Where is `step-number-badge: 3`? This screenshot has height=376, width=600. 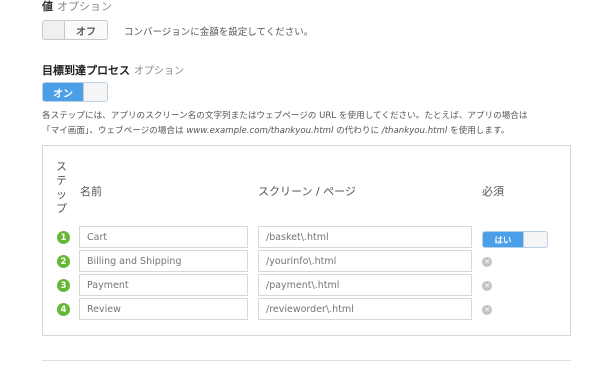 step-number-badge: 3 is located at coordinates (63, 285).